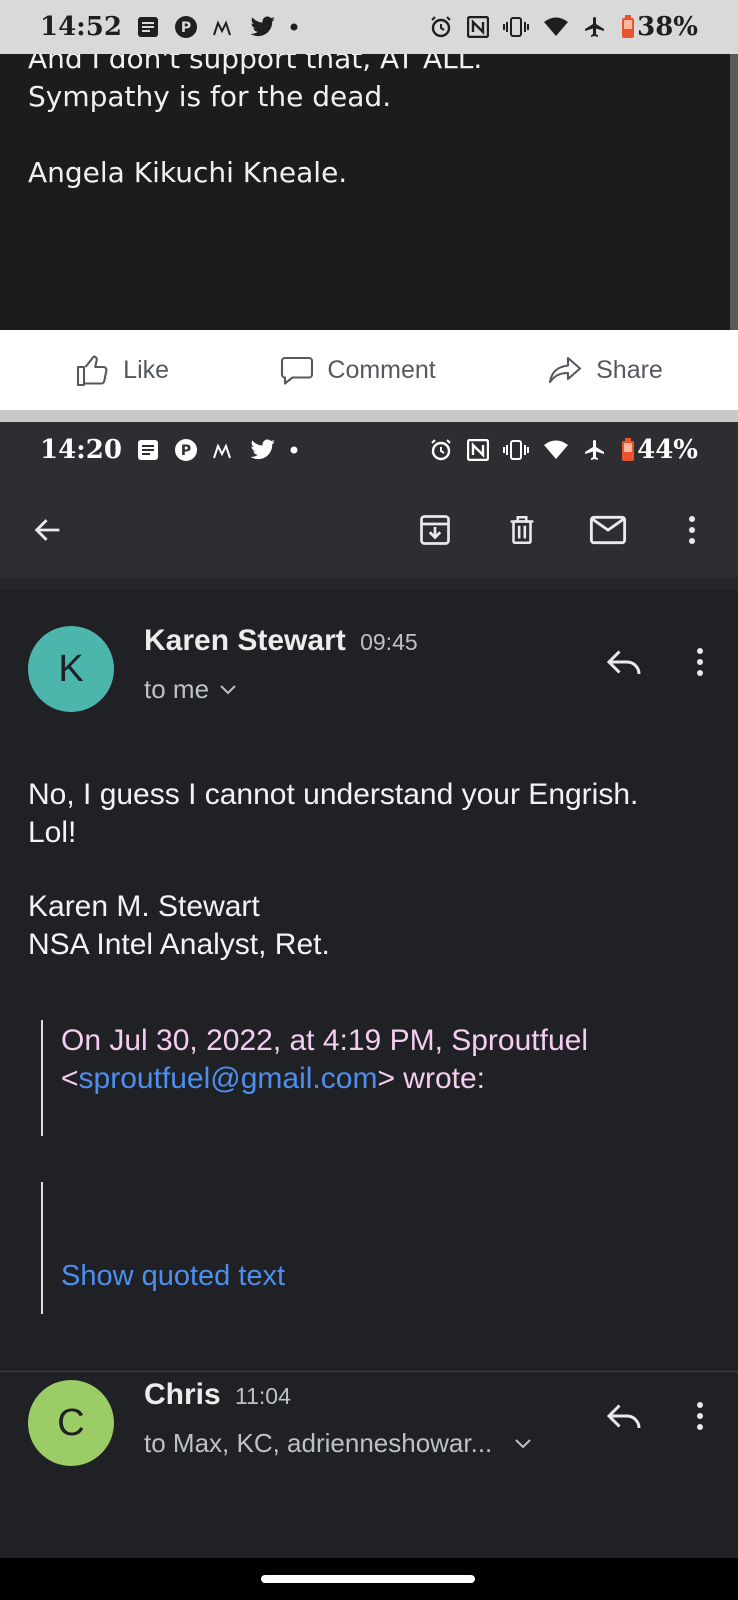 The width and height of the screenshot is (738, 1600). What do you see at coordinates (369, 677) in the screenshot?
I see `message-header: K Karen Stewart 09:45 to me` at bounding box center [369, 677].